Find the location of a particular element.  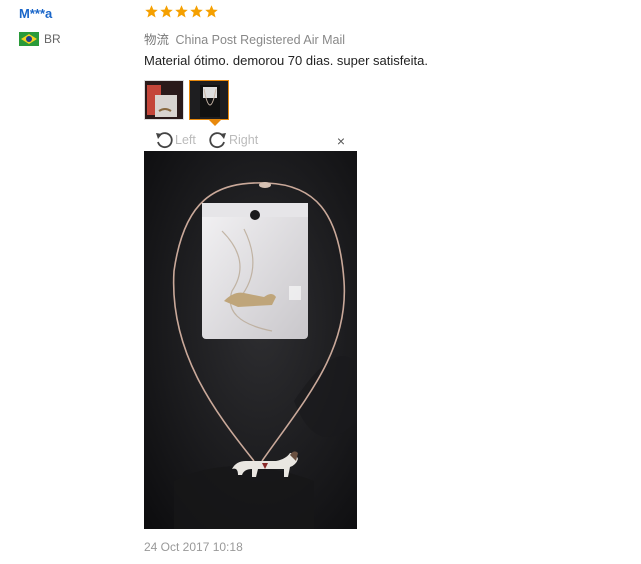

reviewer-name: M***a is located at coordinates (35, 13).